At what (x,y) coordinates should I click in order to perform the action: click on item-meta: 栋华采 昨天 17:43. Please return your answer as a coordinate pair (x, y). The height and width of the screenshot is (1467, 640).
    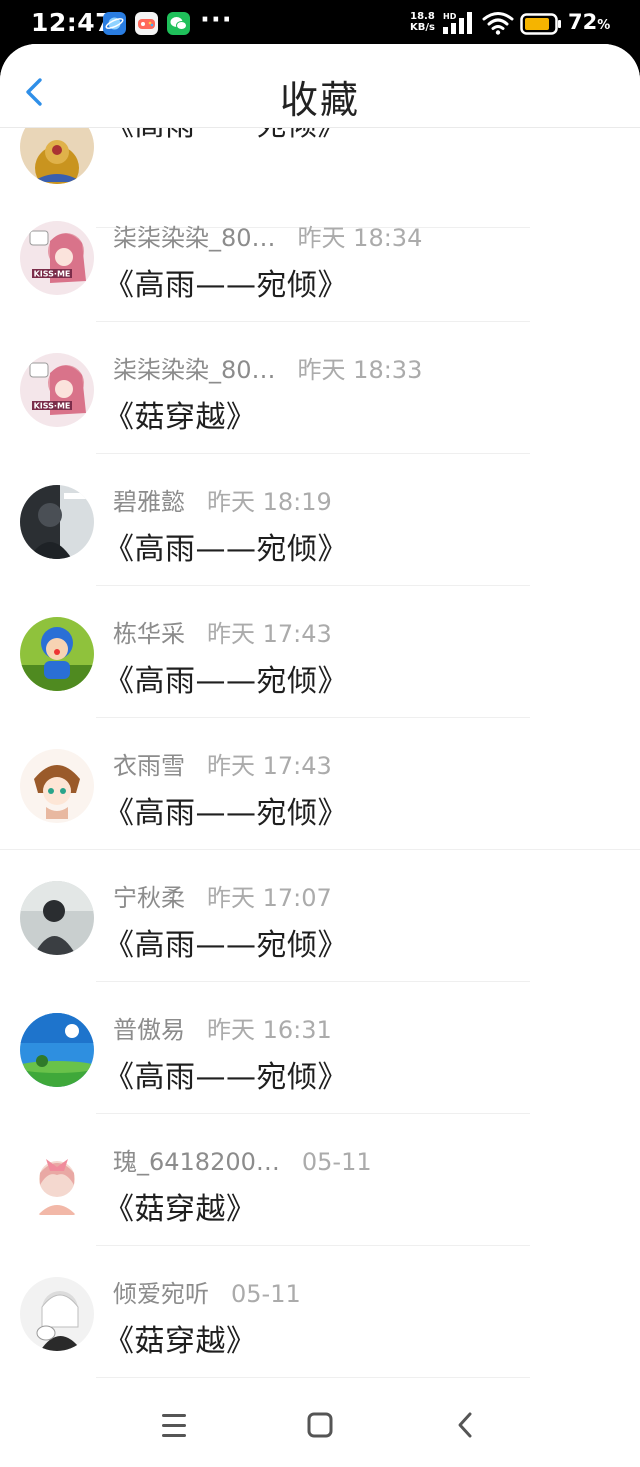
    Looking at the image, I should click on (222, 631).